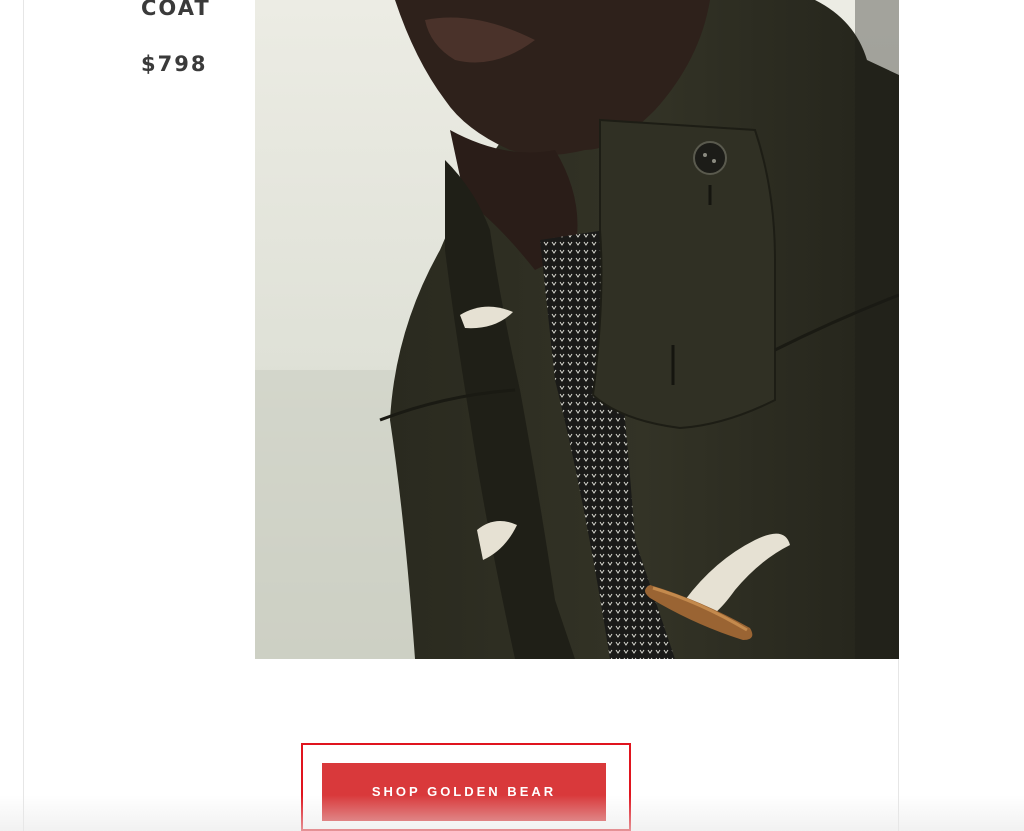  Describe the element at coordinates (174, 64) in the screenshot. I see `product-price: $798` at that location.